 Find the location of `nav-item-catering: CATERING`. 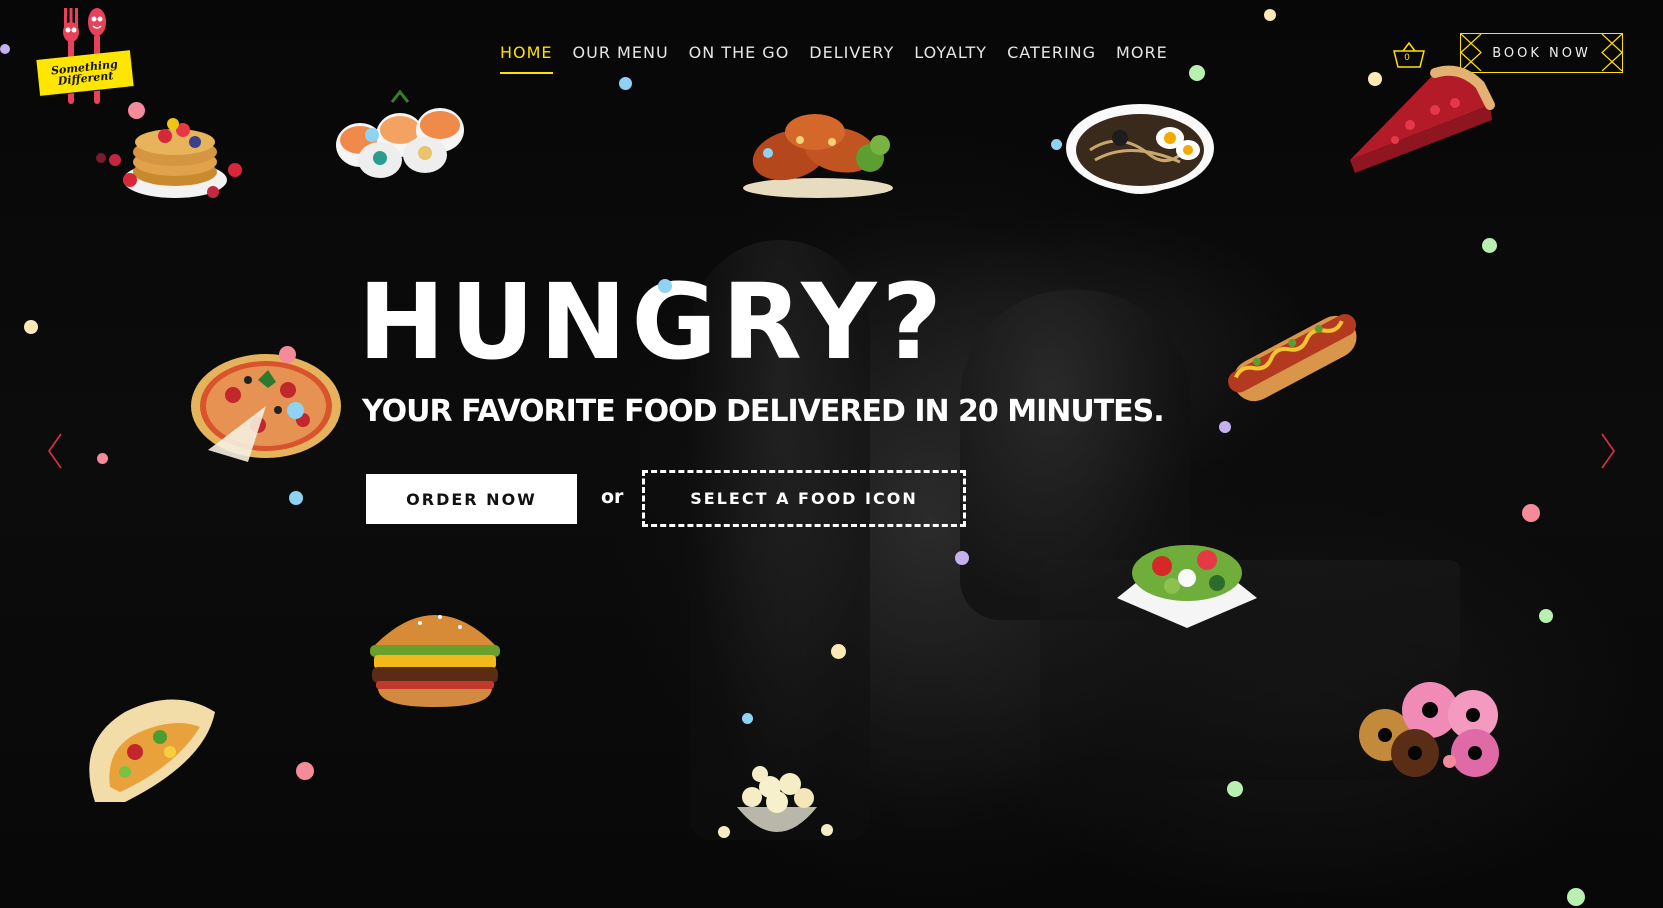

nav-item-catering: CATERING is located at coordinates (1051, 59).